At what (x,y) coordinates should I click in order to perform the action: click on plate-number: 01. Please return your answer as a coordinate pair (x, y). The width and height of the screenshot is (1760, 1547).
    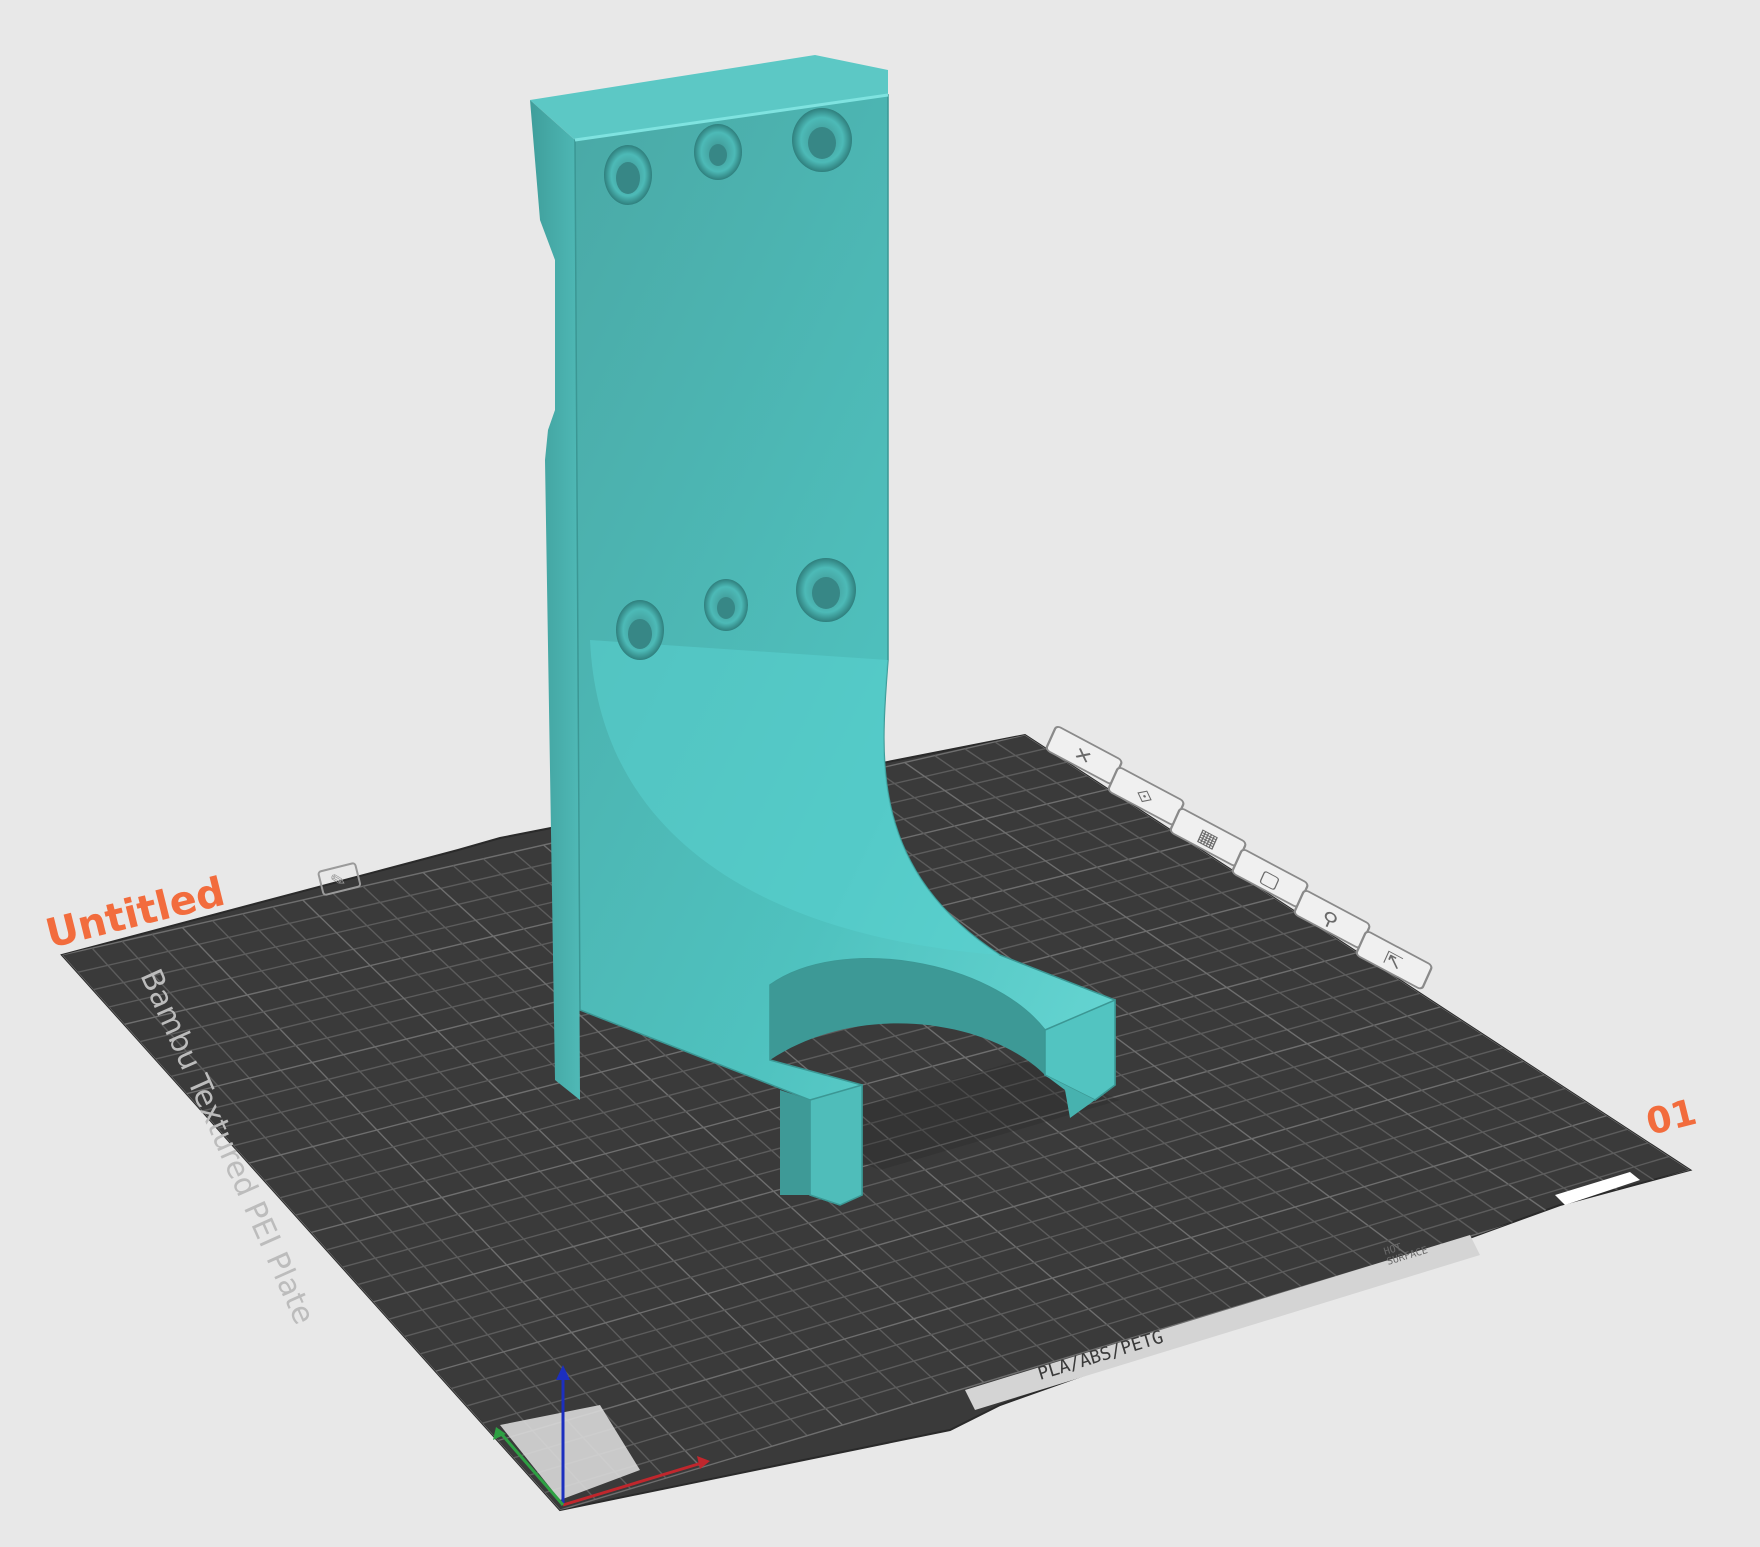
    Looking at the image, I should click on (1671, 1118).